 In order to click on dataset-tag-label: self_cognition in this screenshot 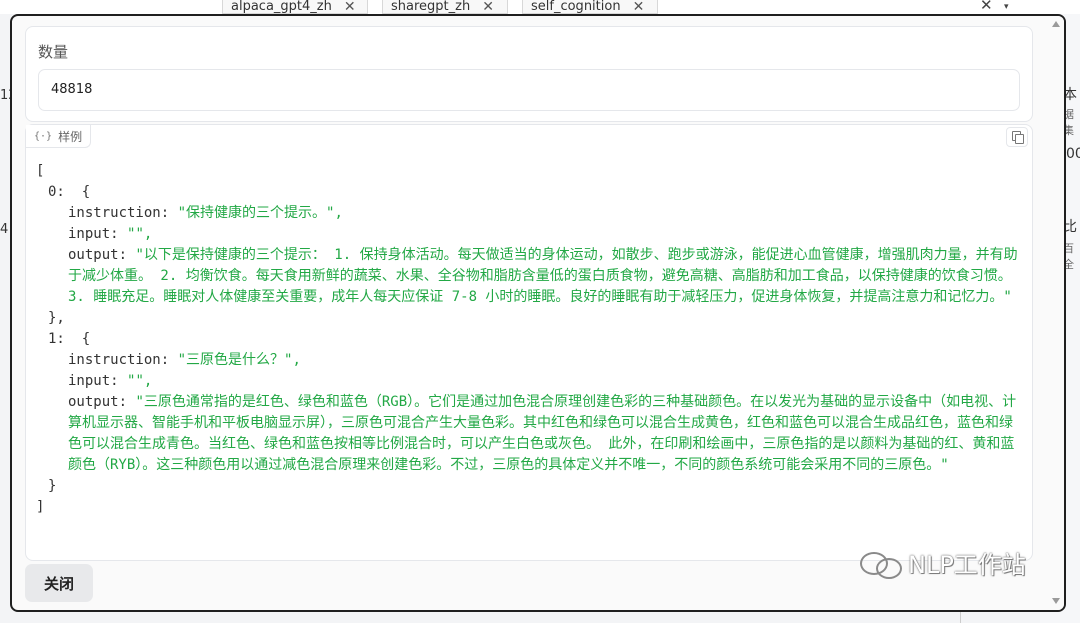, I will do `click(576, 7)`.